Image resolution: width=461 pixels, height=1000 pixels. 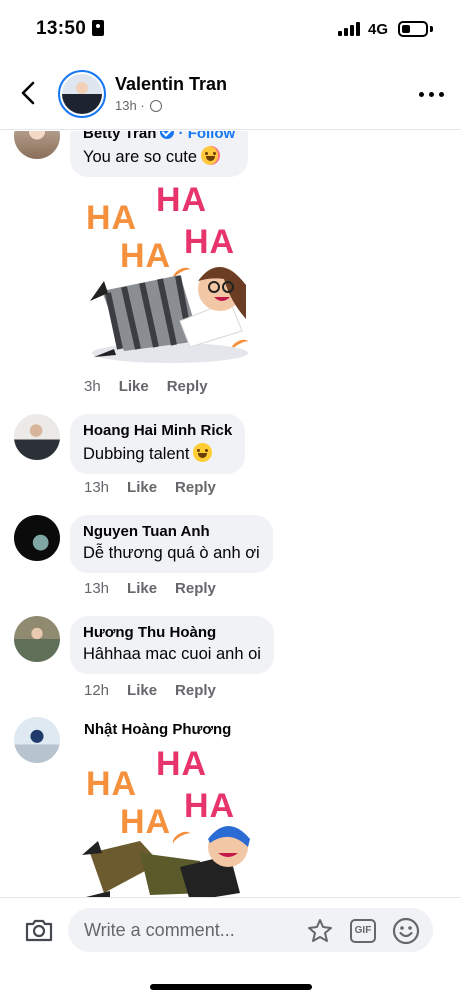 What do you see at coordinates (211, 155) in the screenshot?
I see `smiling-face-with-hearts-icon` at bounding box center [211, 155].